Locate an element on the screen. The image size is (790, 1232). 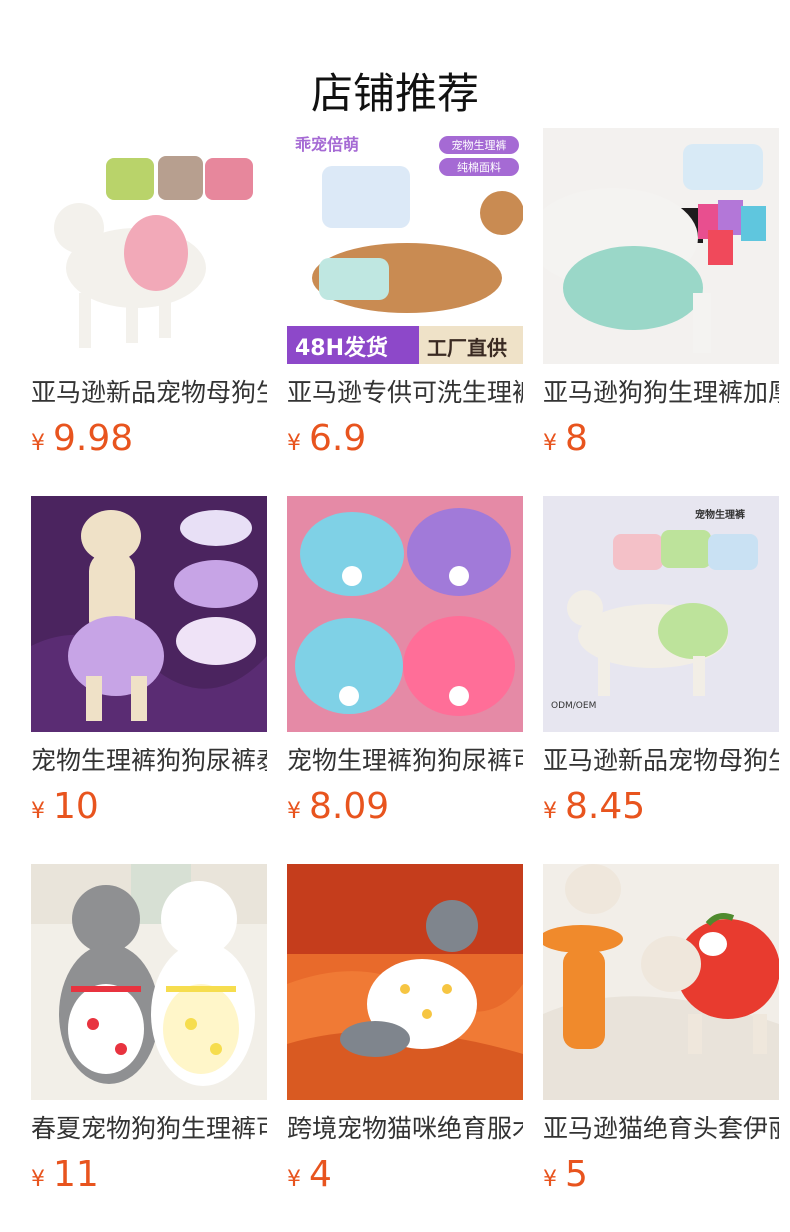
product-card: 亚马逊新品宠物母狗生理裤 ¥9.98 is located at coordinates (149, 312).